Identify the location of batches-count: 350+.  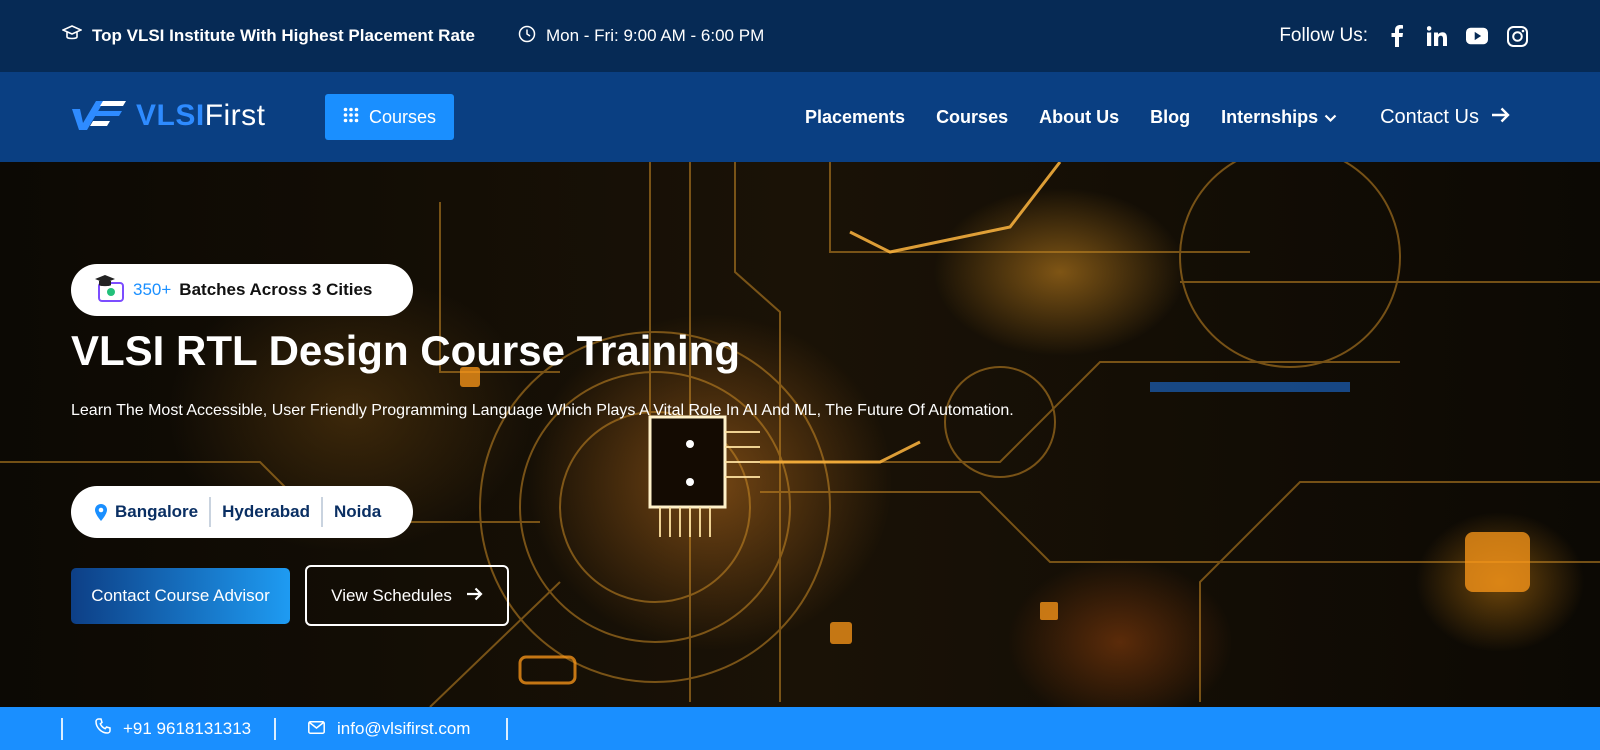
(152, 289).